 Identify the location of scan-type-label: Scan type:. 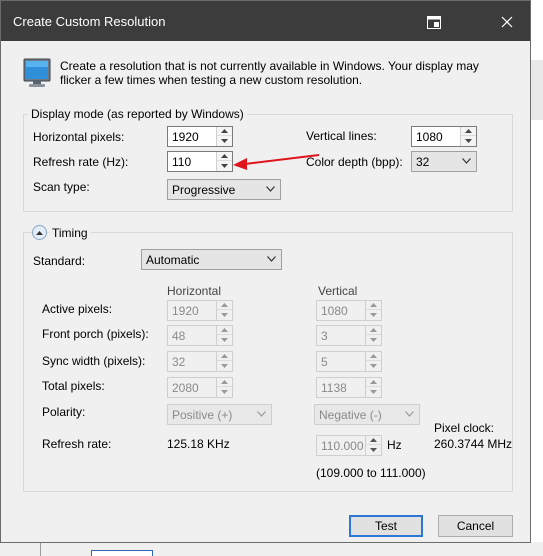
(61, 187).